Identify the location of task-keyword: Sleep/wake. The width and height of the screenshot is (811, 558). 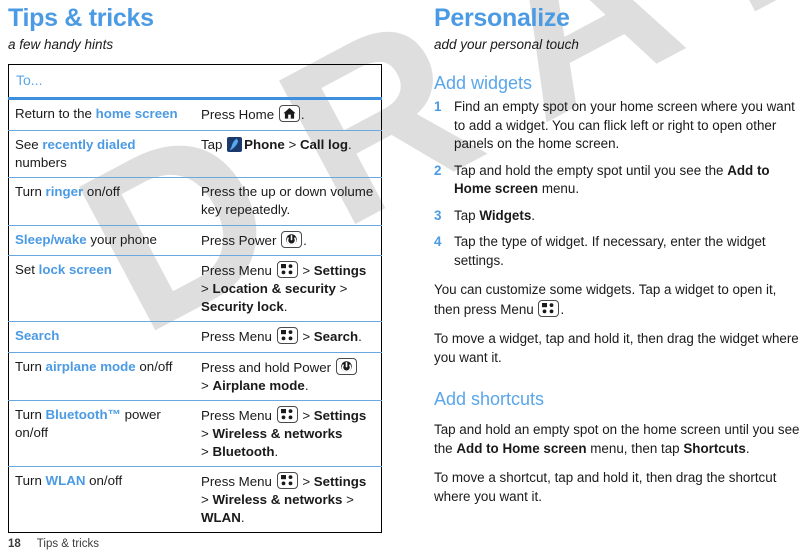
(51, 239).